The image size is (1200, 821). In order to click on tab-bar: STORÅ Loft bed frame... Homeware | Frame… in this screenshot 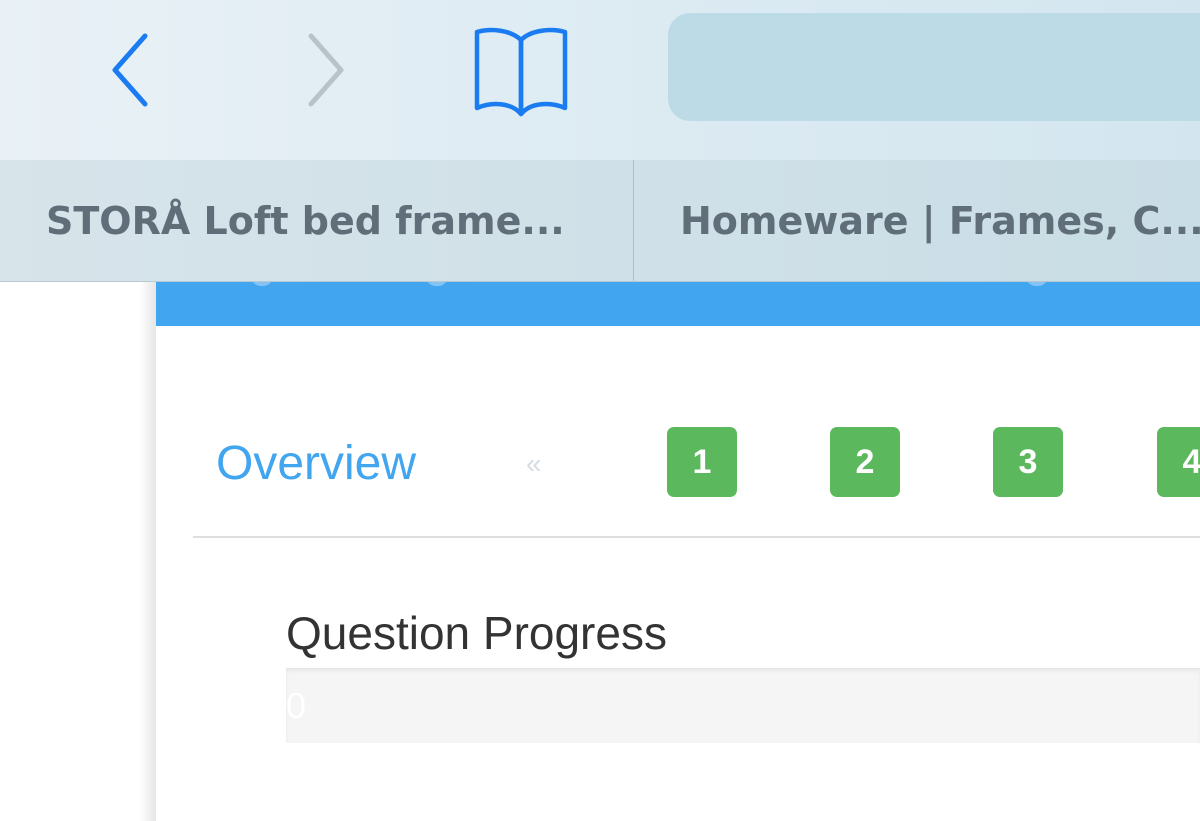, I will do `click(600, 221)`.